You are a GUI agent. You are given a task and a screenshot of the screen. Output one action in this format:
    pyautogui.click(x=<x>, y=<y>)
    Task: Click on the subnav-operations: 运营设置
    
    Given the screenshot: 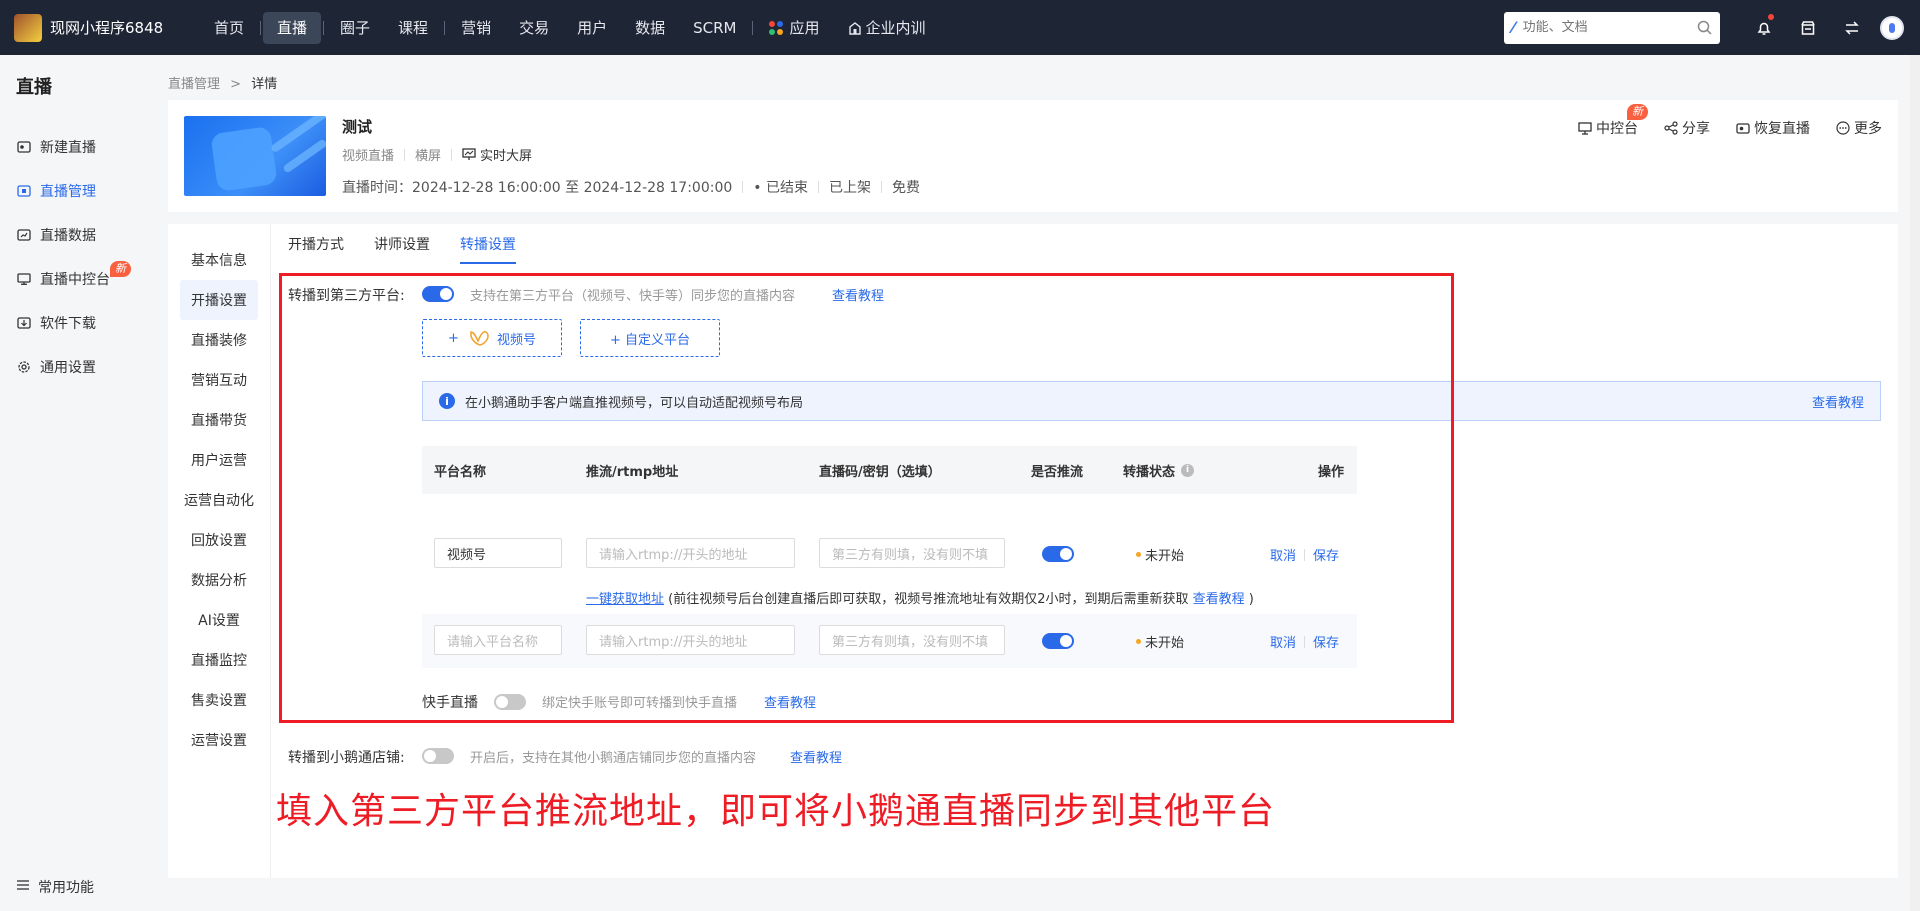 What is the action you would take?
    pyautogui.click(x=219, y=740)
    